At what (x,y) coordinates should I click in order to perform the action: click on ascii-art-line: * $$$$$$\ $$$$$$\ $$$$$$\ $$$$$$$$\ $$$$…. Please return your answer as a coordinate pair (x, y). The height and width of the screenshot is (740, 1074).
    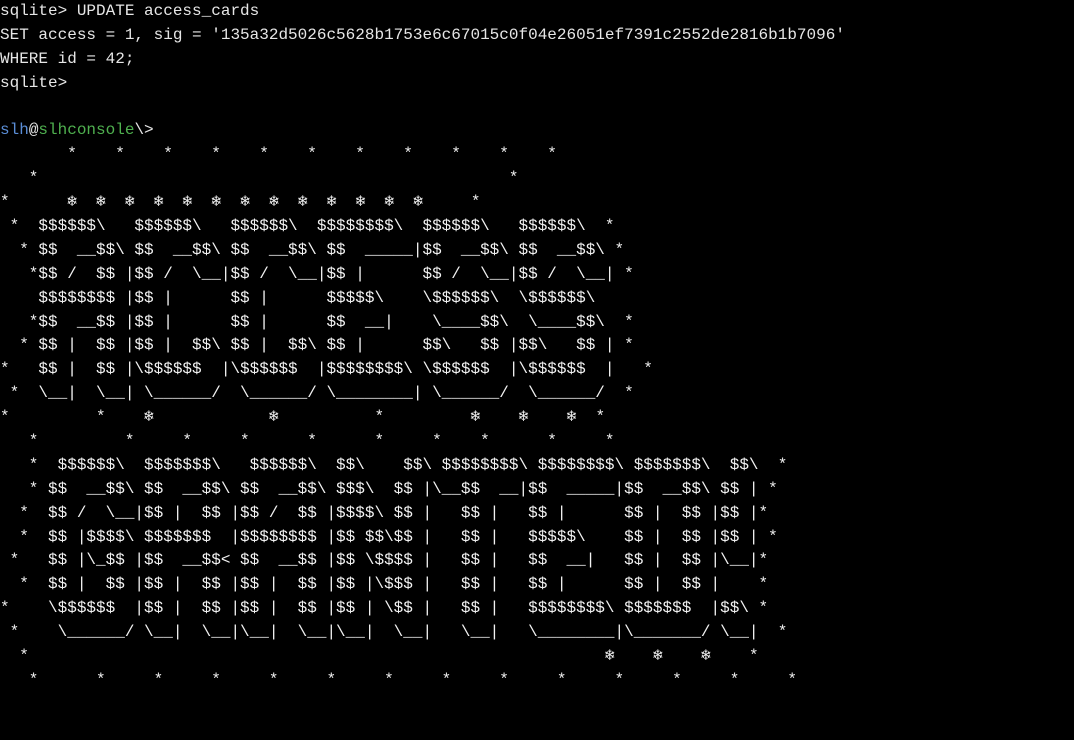
    Looking at the image, I should click on (307, 226).